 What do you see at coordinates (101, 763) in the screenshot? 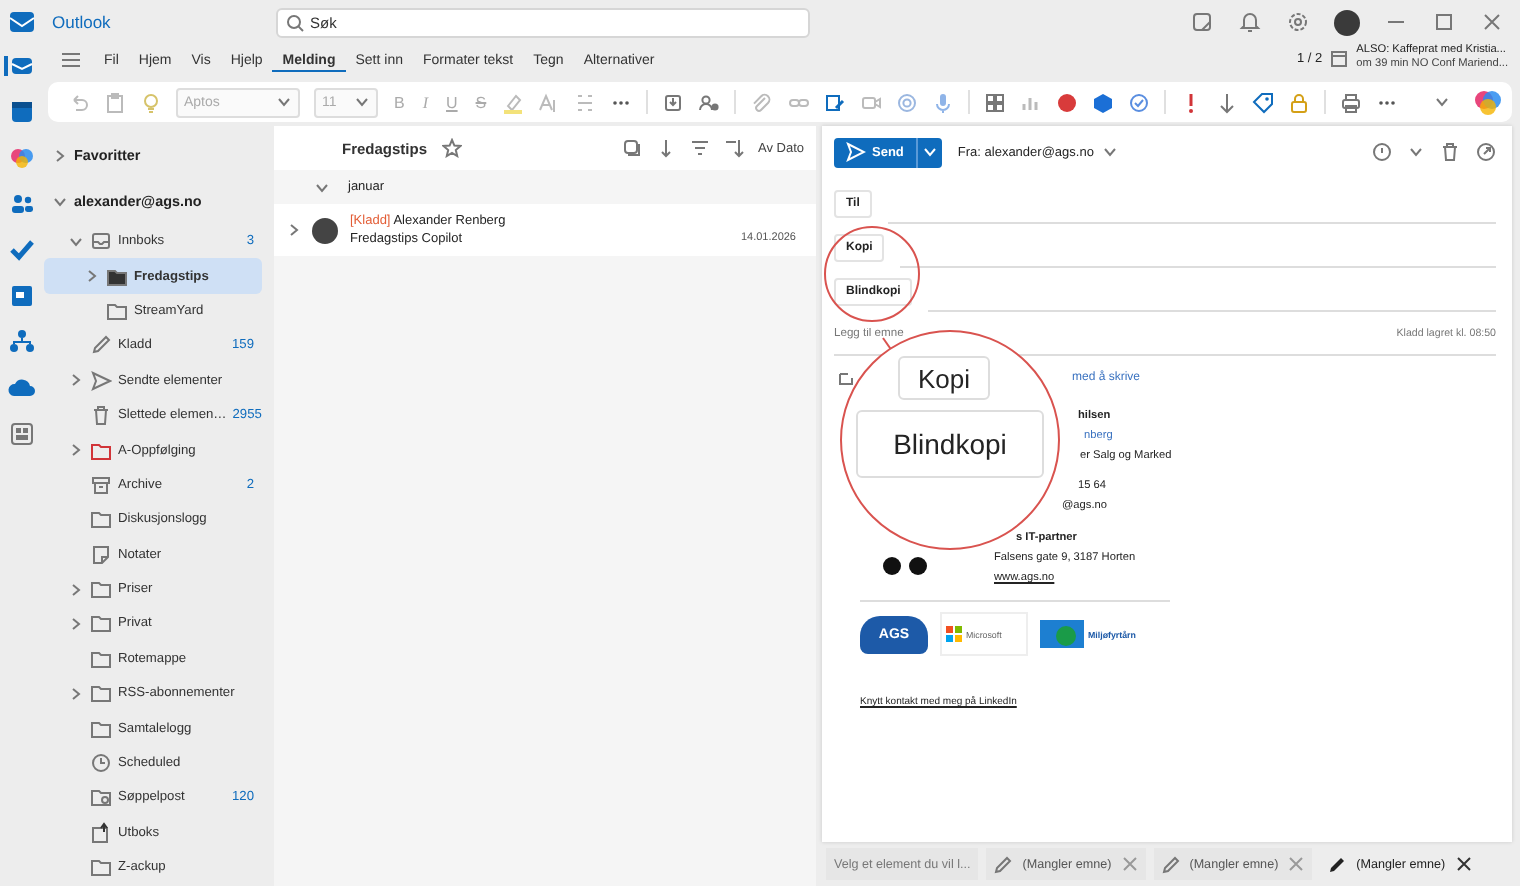
I see `clock-icon` at bounding box center [101, 763].